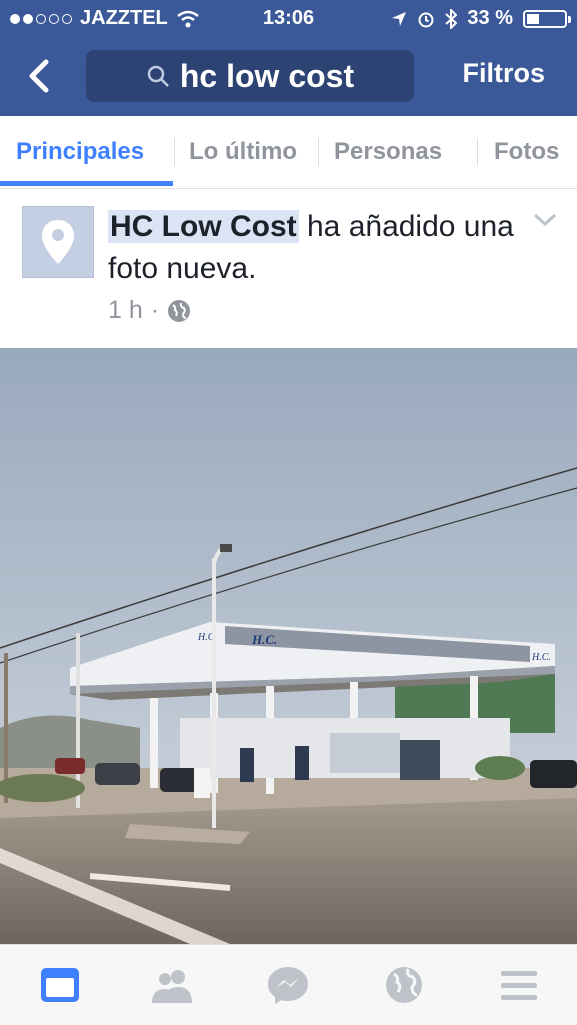 This screenshot has width=577, height=1025. Describe the element at coordinates (519, 985) in the screenshot. I see `menu-icon` at that location.